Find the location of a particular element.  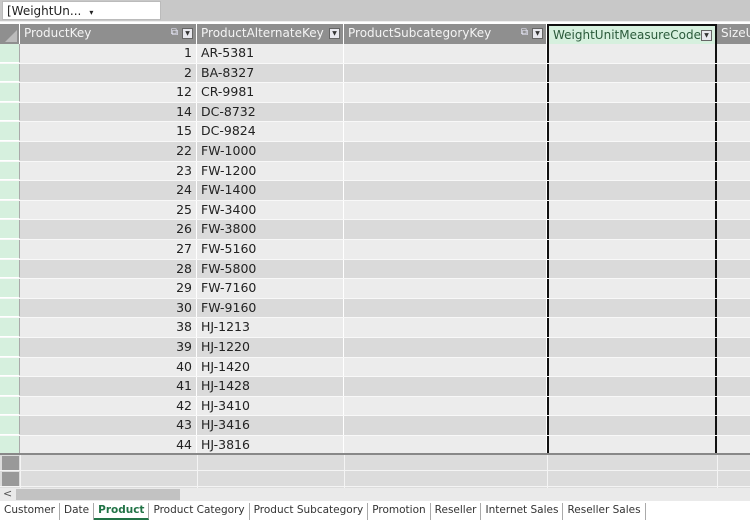

cell-productkey: 42 is located at coordinates (108, 406).